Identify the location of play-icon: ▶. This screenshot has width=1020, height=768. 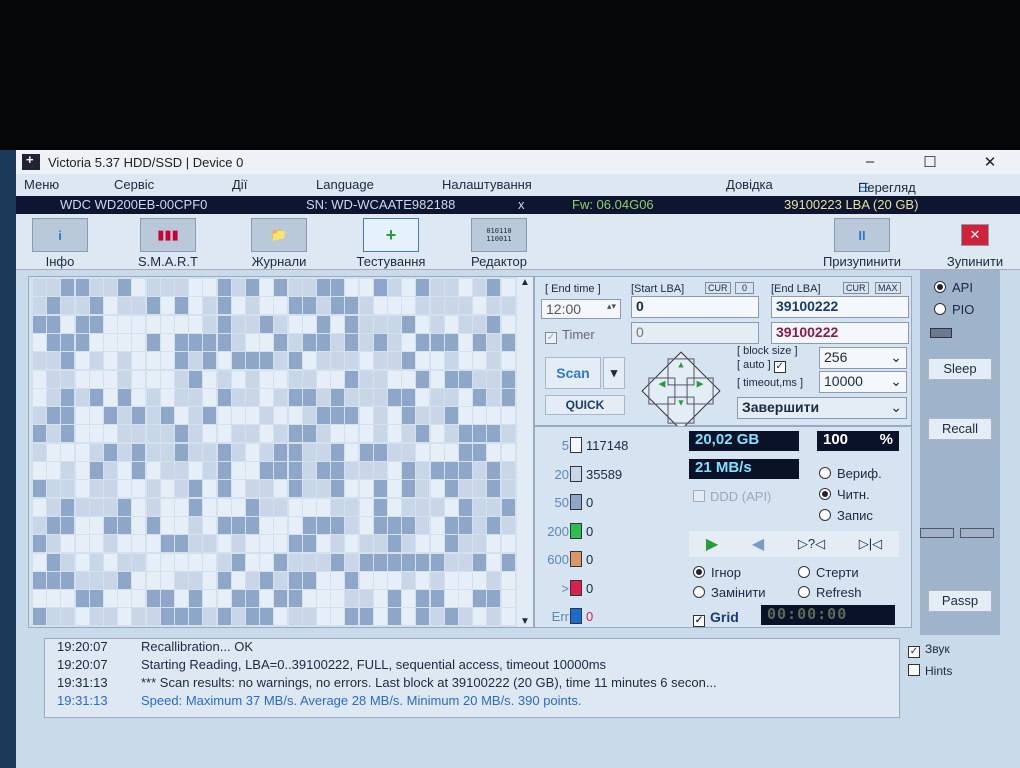
(712, 544).